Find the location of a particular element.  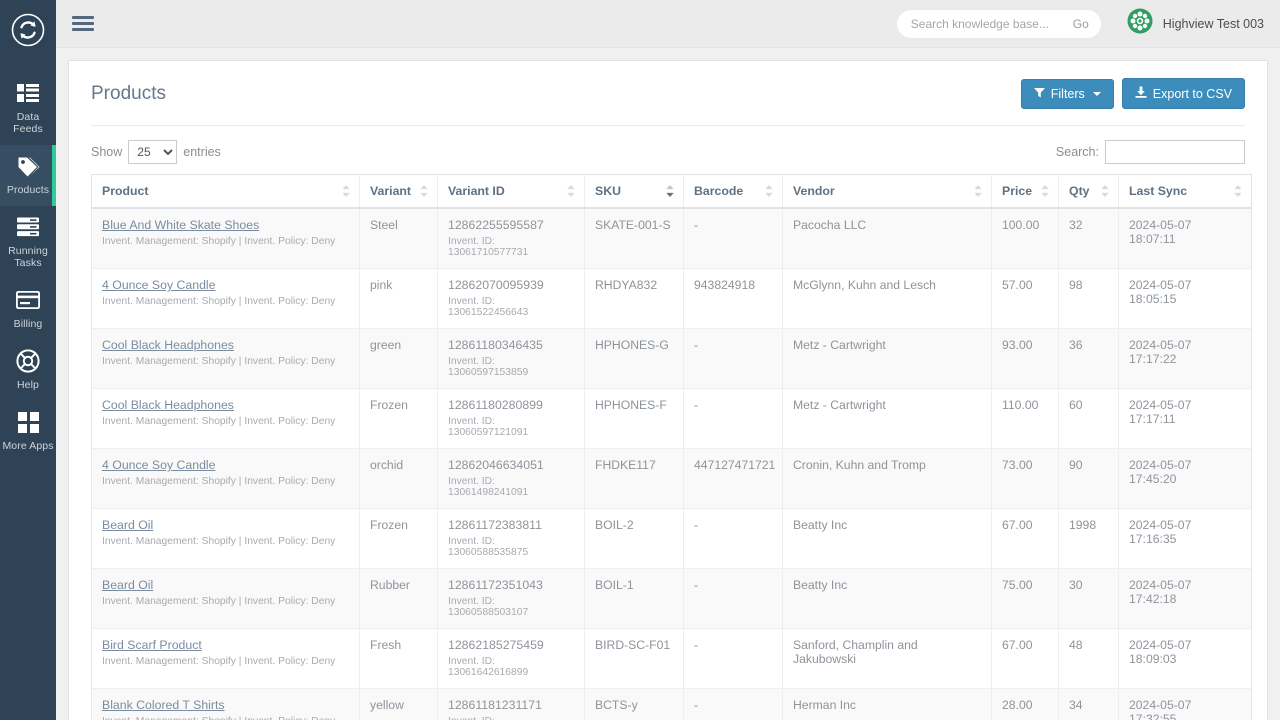

cell-last-sync: 2024-05-07 17:17:11 is located at coordinates (1185, 418).